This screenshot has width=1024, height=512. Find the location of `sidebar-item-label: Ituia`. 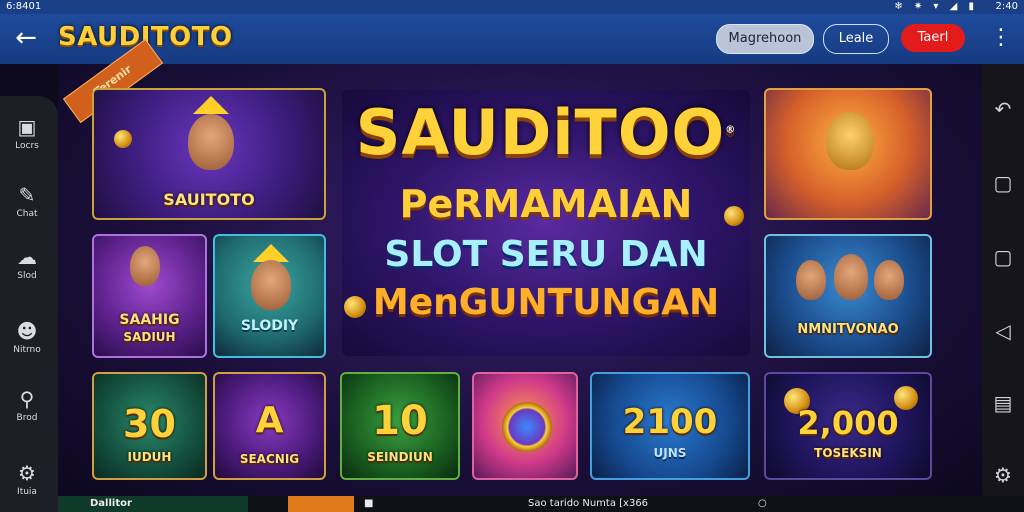

sidebar-item-label: Ituia is located at coordinates (27, 492).